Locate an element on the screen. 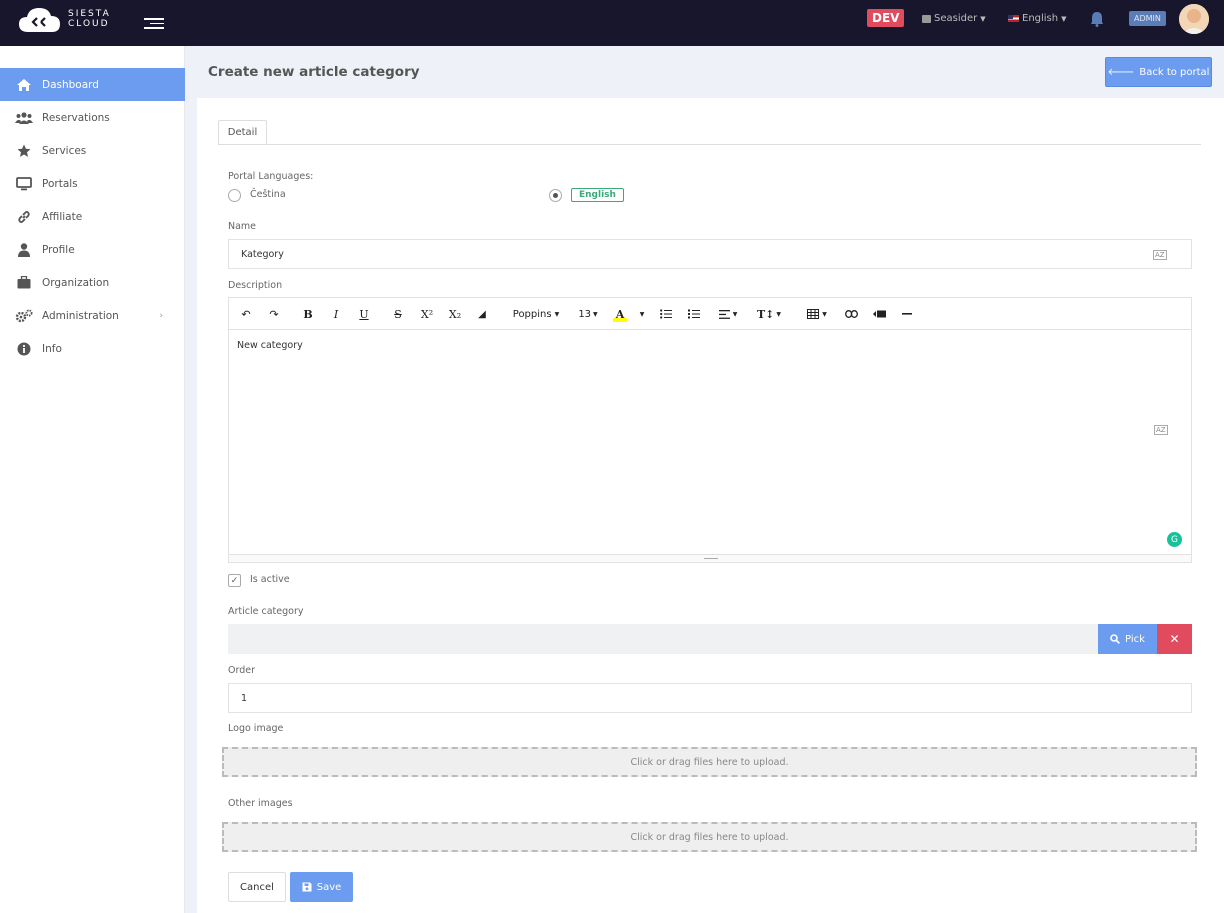 The width and height of the screenshot is (1224, 913). grammarly-icon: G is located at coordinates (1174, 539).